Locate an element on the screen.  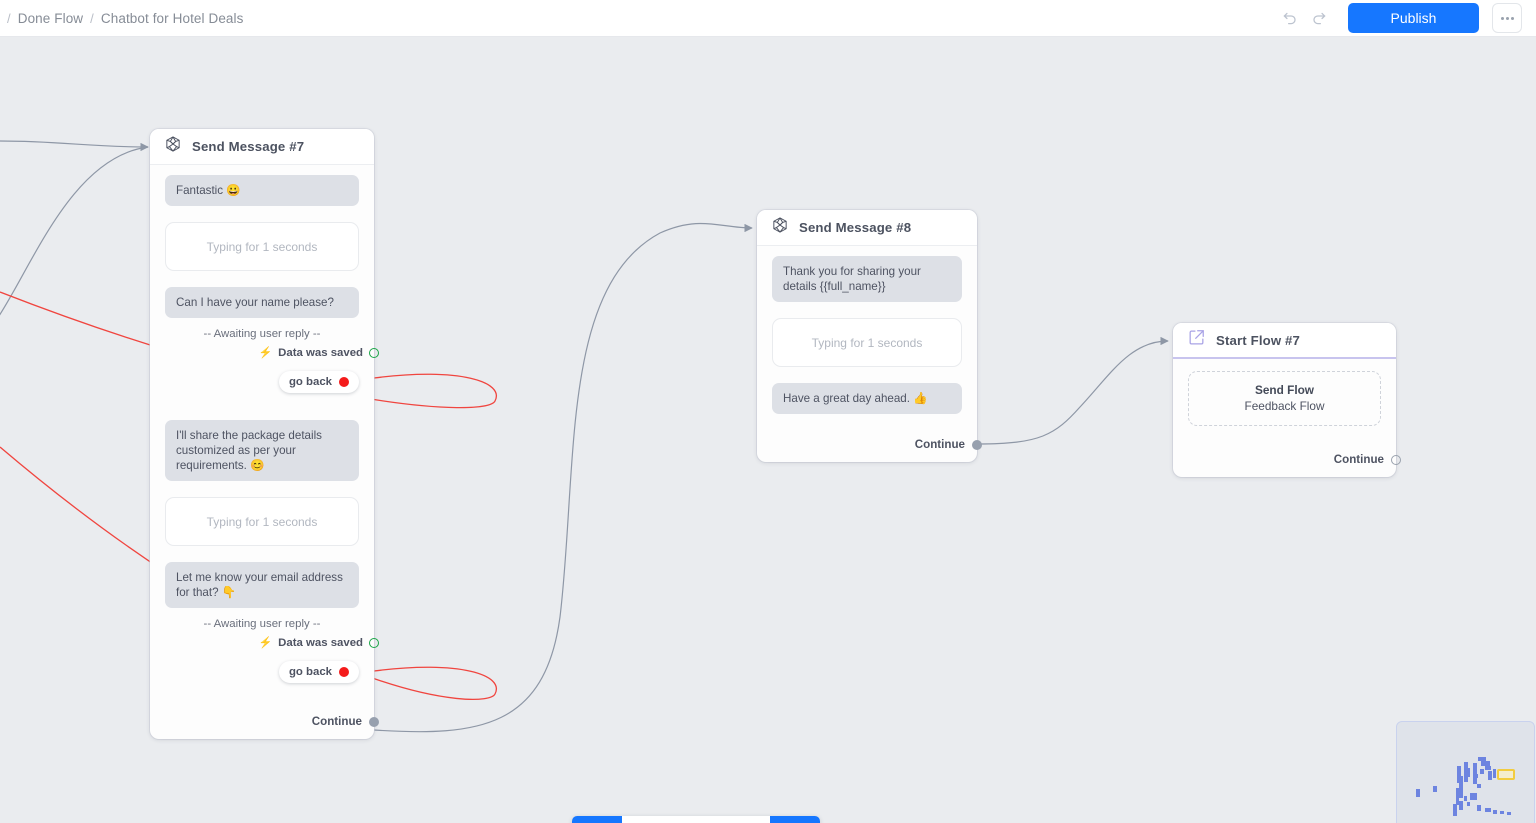
send-flow-box: Send Flow Feedback Flow is located at coordinates (1284, 398).